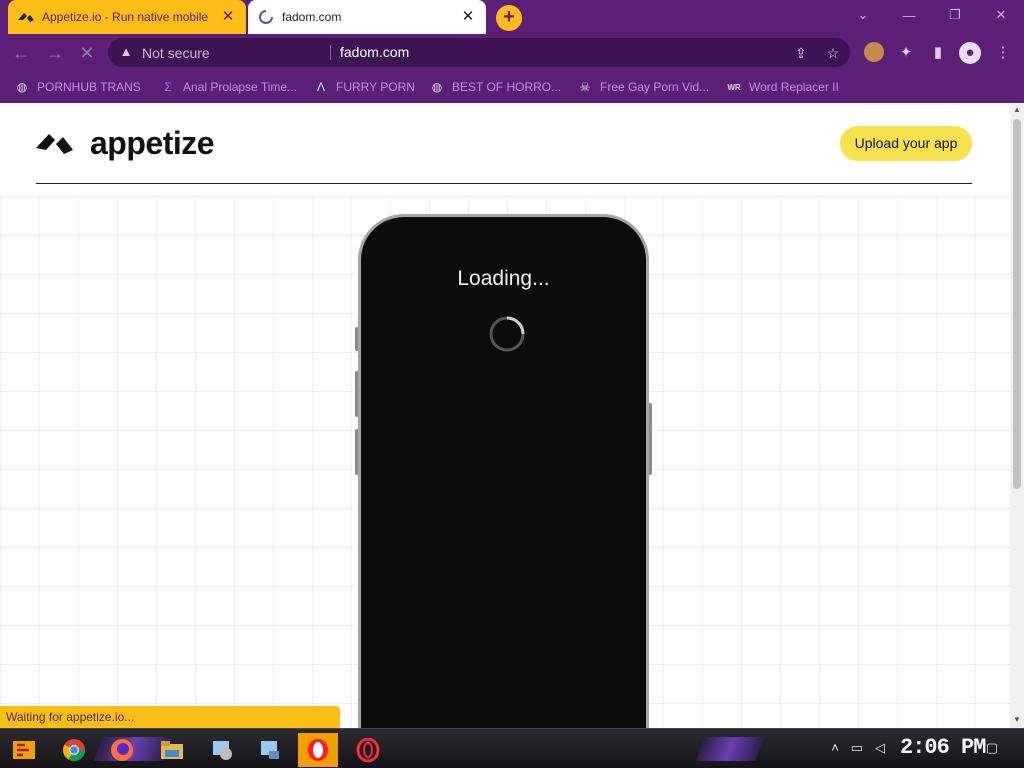  Describe the element at coordinates (320, 87) in the screenshot. I see `lambda-icon: Λ` at that location.